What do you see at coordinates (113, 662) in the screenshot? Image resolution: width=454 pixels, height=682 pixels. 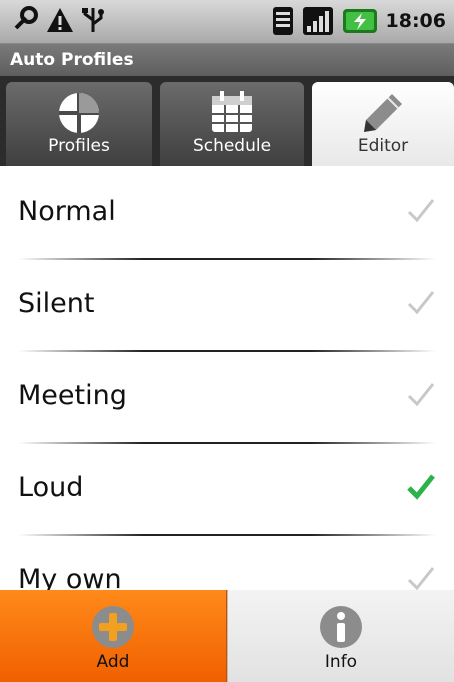 I see `add-button-label: Add` at bounding box center [113, 662].